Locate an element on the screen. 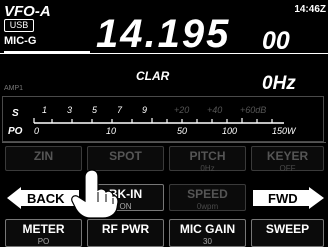  mic-gain-value: 30 is located at coordinates (207, 241).